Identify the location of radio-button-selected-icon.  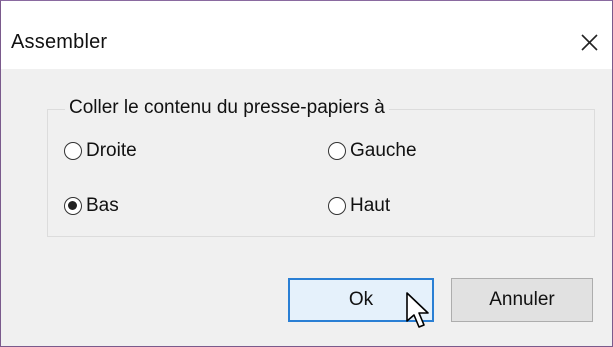
(73, 206).